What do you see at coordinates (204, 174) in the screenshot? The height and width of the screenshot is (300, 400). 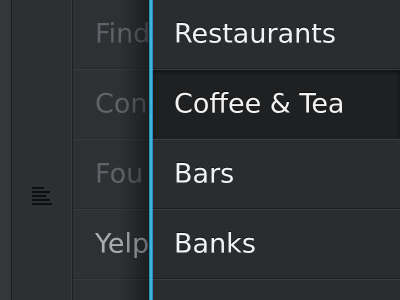 I see `category-label: Bars` at bounding box center [204, 174].